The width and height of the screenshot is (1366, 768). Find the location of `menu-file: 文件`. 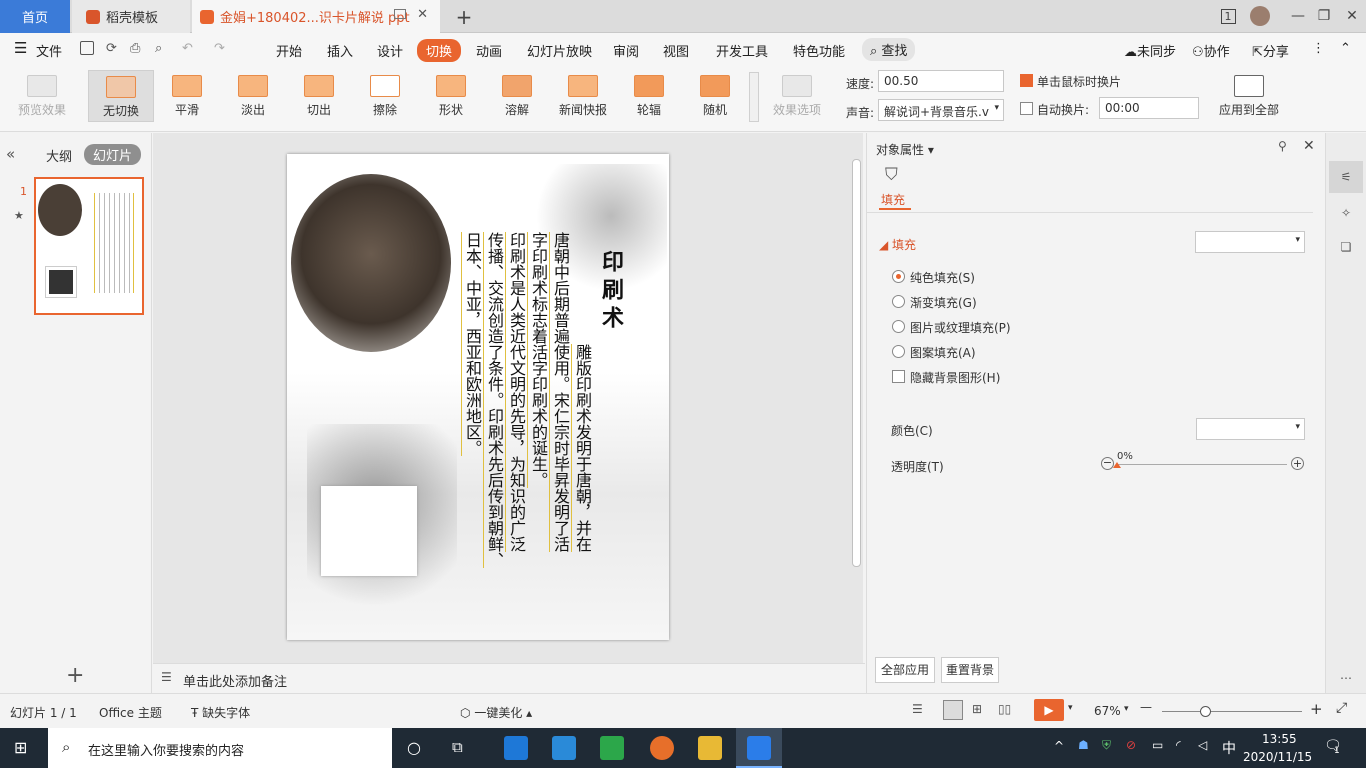

menu-file: 文件 is located at coordinates (49, 50).